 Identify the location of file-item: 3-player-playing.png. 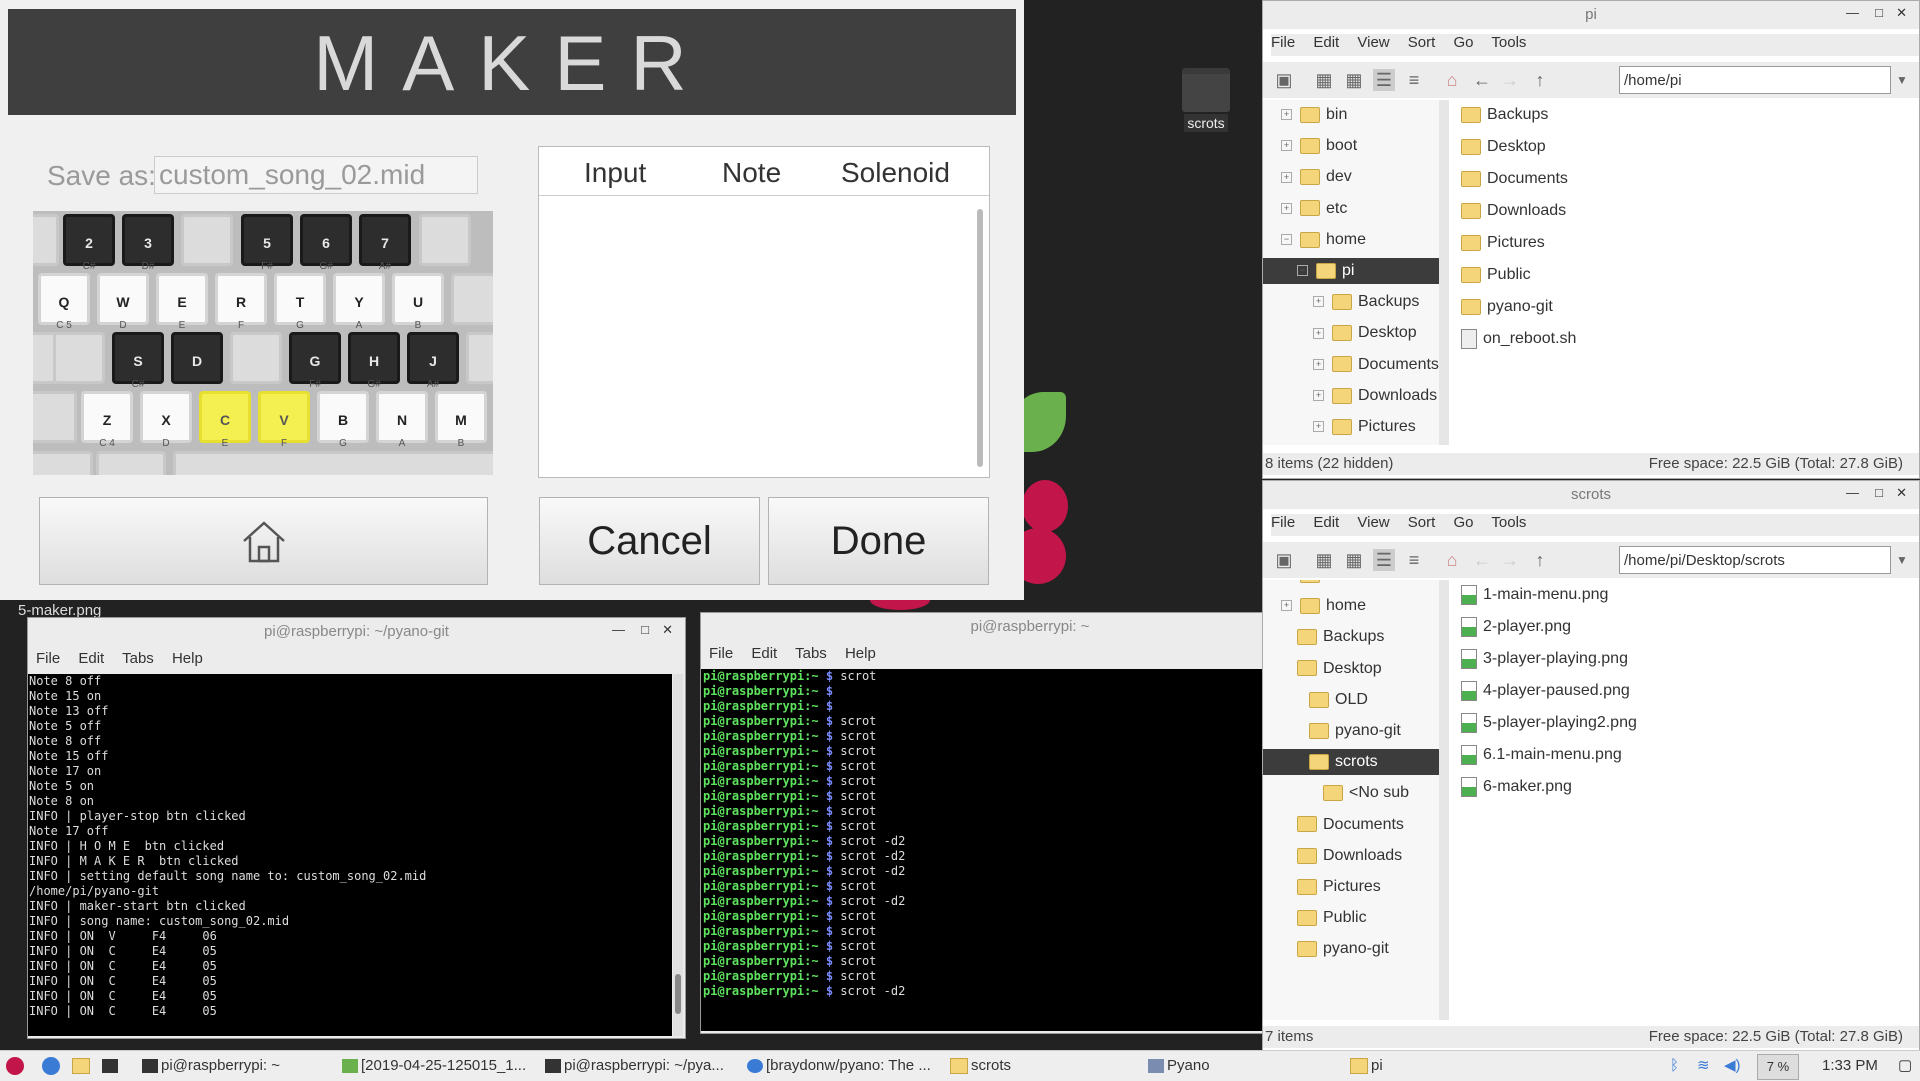
(1544, 659).